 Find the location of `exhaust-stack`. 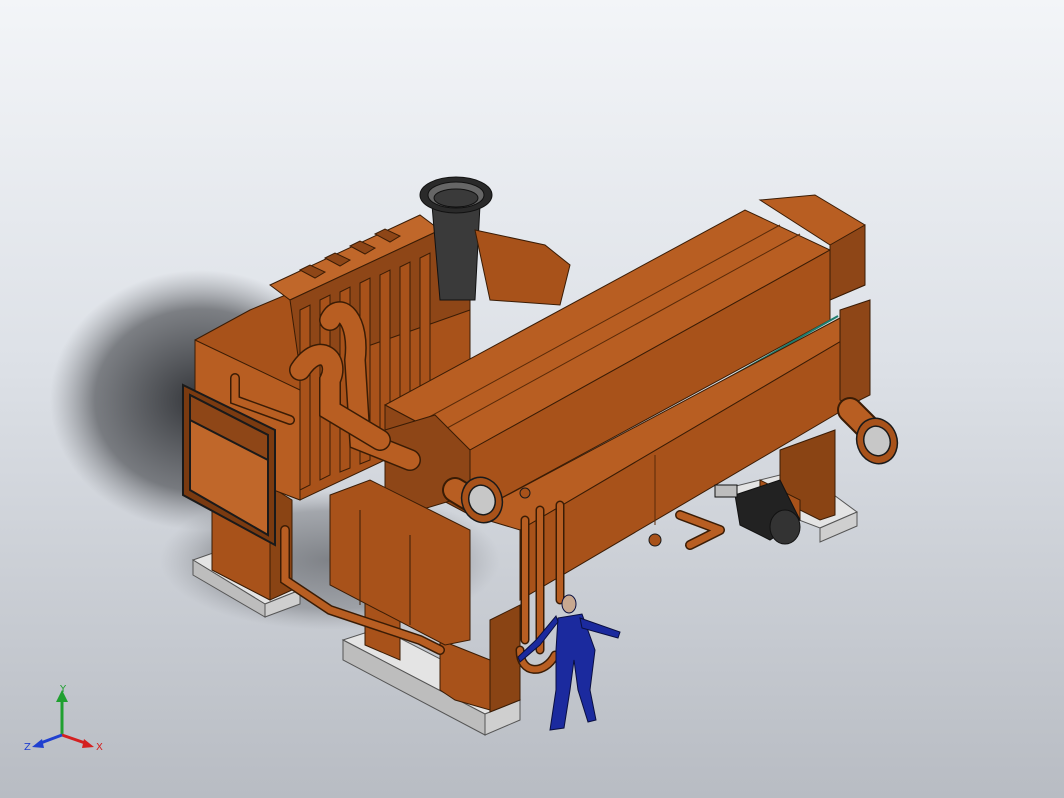

exhaust-stack is located at coordinates (495, 241).